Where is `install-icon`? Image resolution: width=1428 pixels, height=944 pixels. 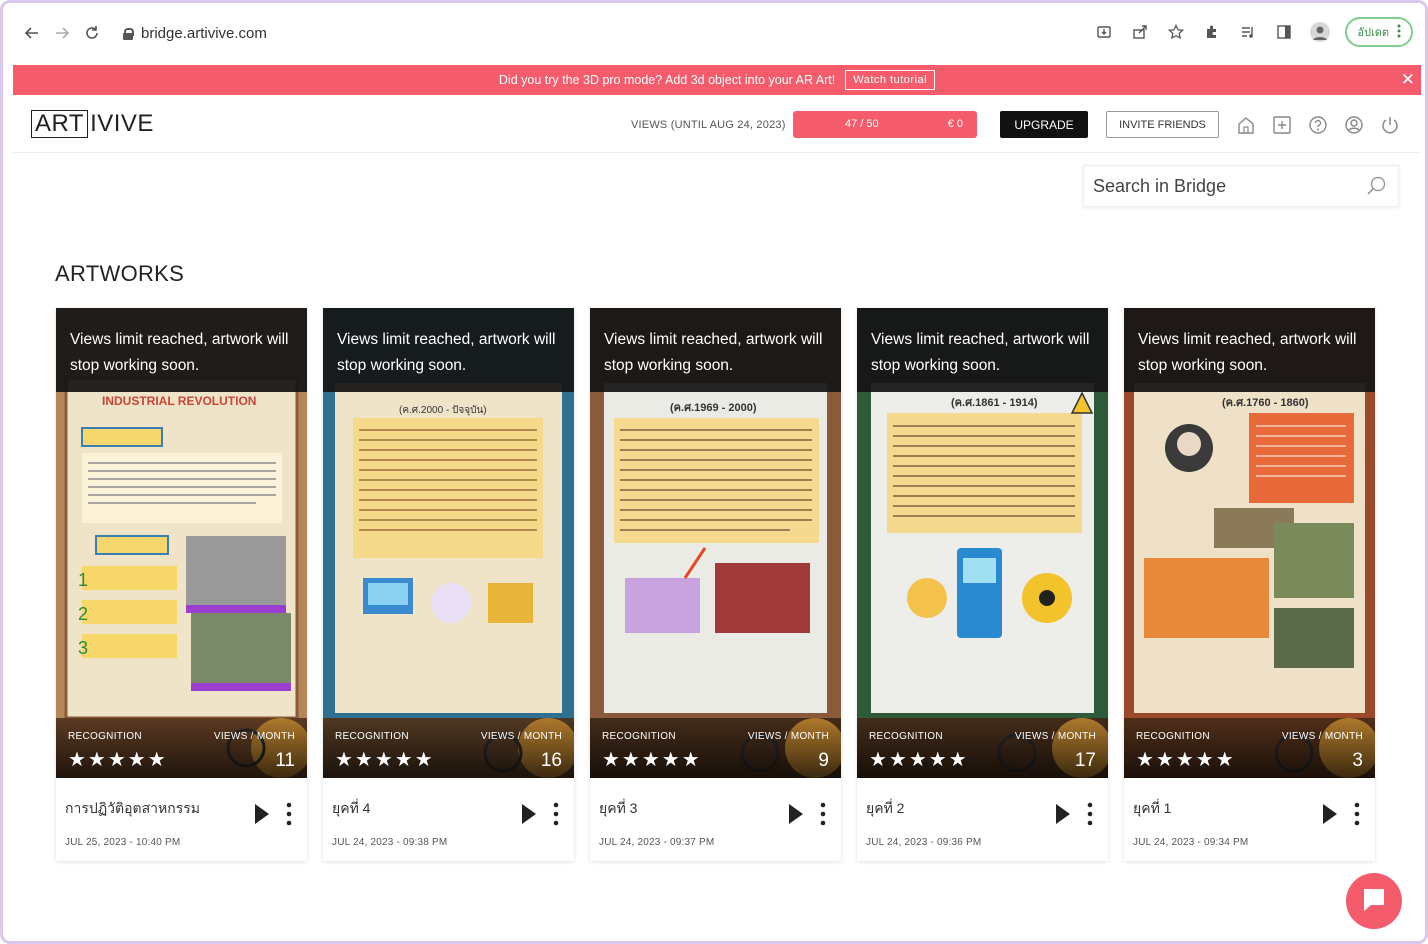
install-icon is located at coordinates (1104, 32).